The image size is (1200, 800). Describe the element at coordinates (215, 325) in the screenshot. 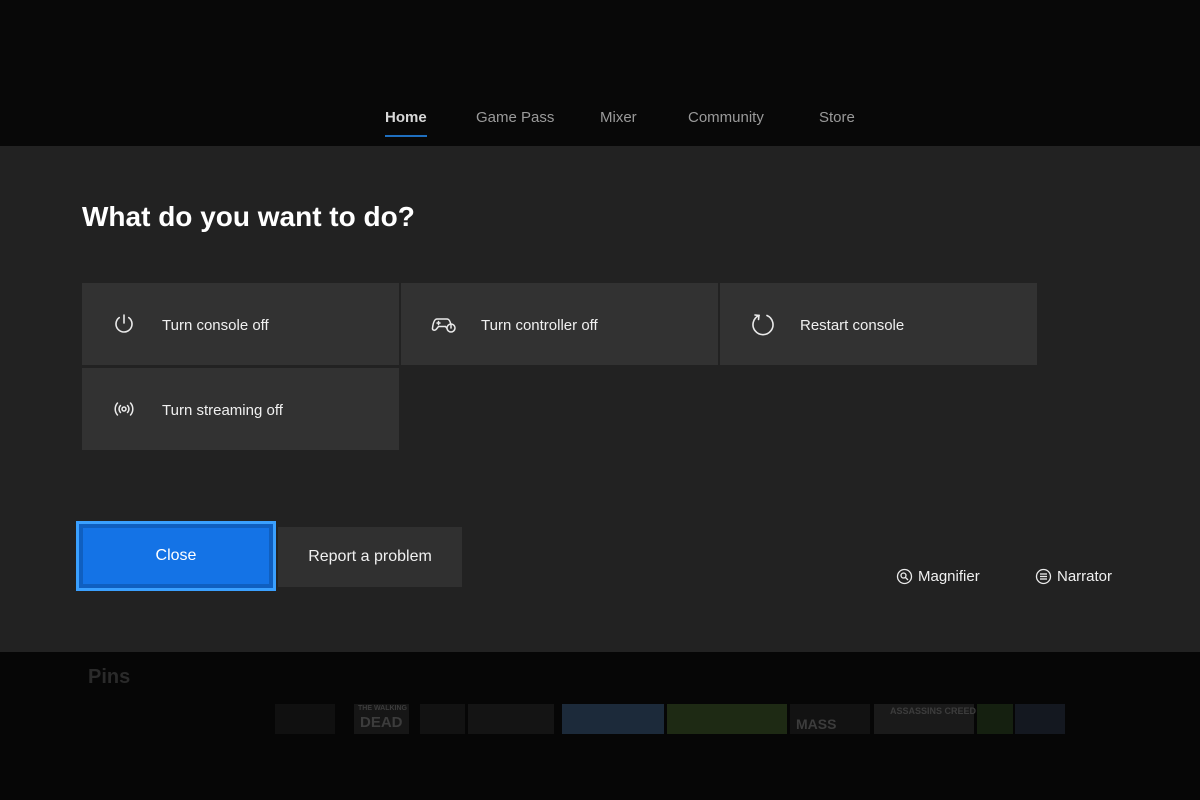

I see `option-label: Turn console off` at that location.